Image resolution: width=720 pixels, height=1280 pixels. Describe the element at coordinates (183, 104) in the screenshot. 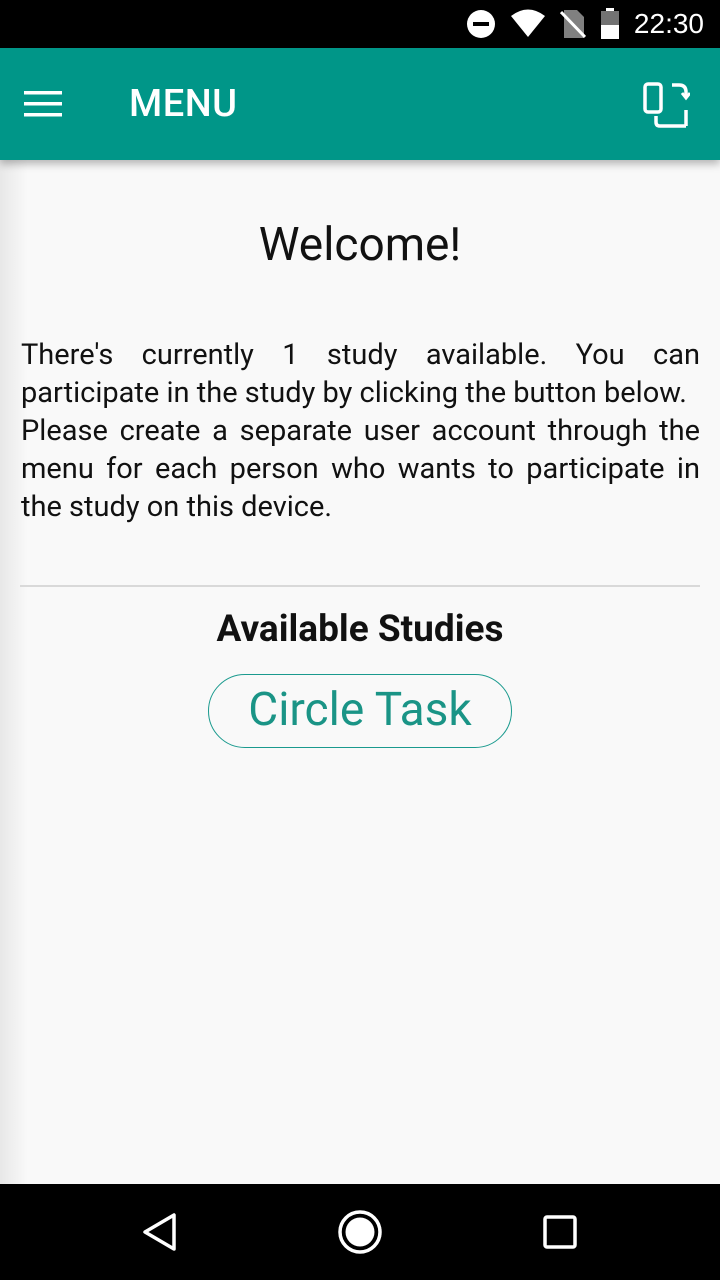

I see `app-title: MENU` at that location.